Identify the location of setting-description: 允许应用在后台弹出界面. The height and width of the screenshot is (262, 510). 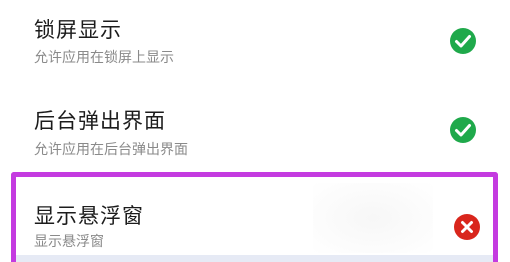
(111, 150).